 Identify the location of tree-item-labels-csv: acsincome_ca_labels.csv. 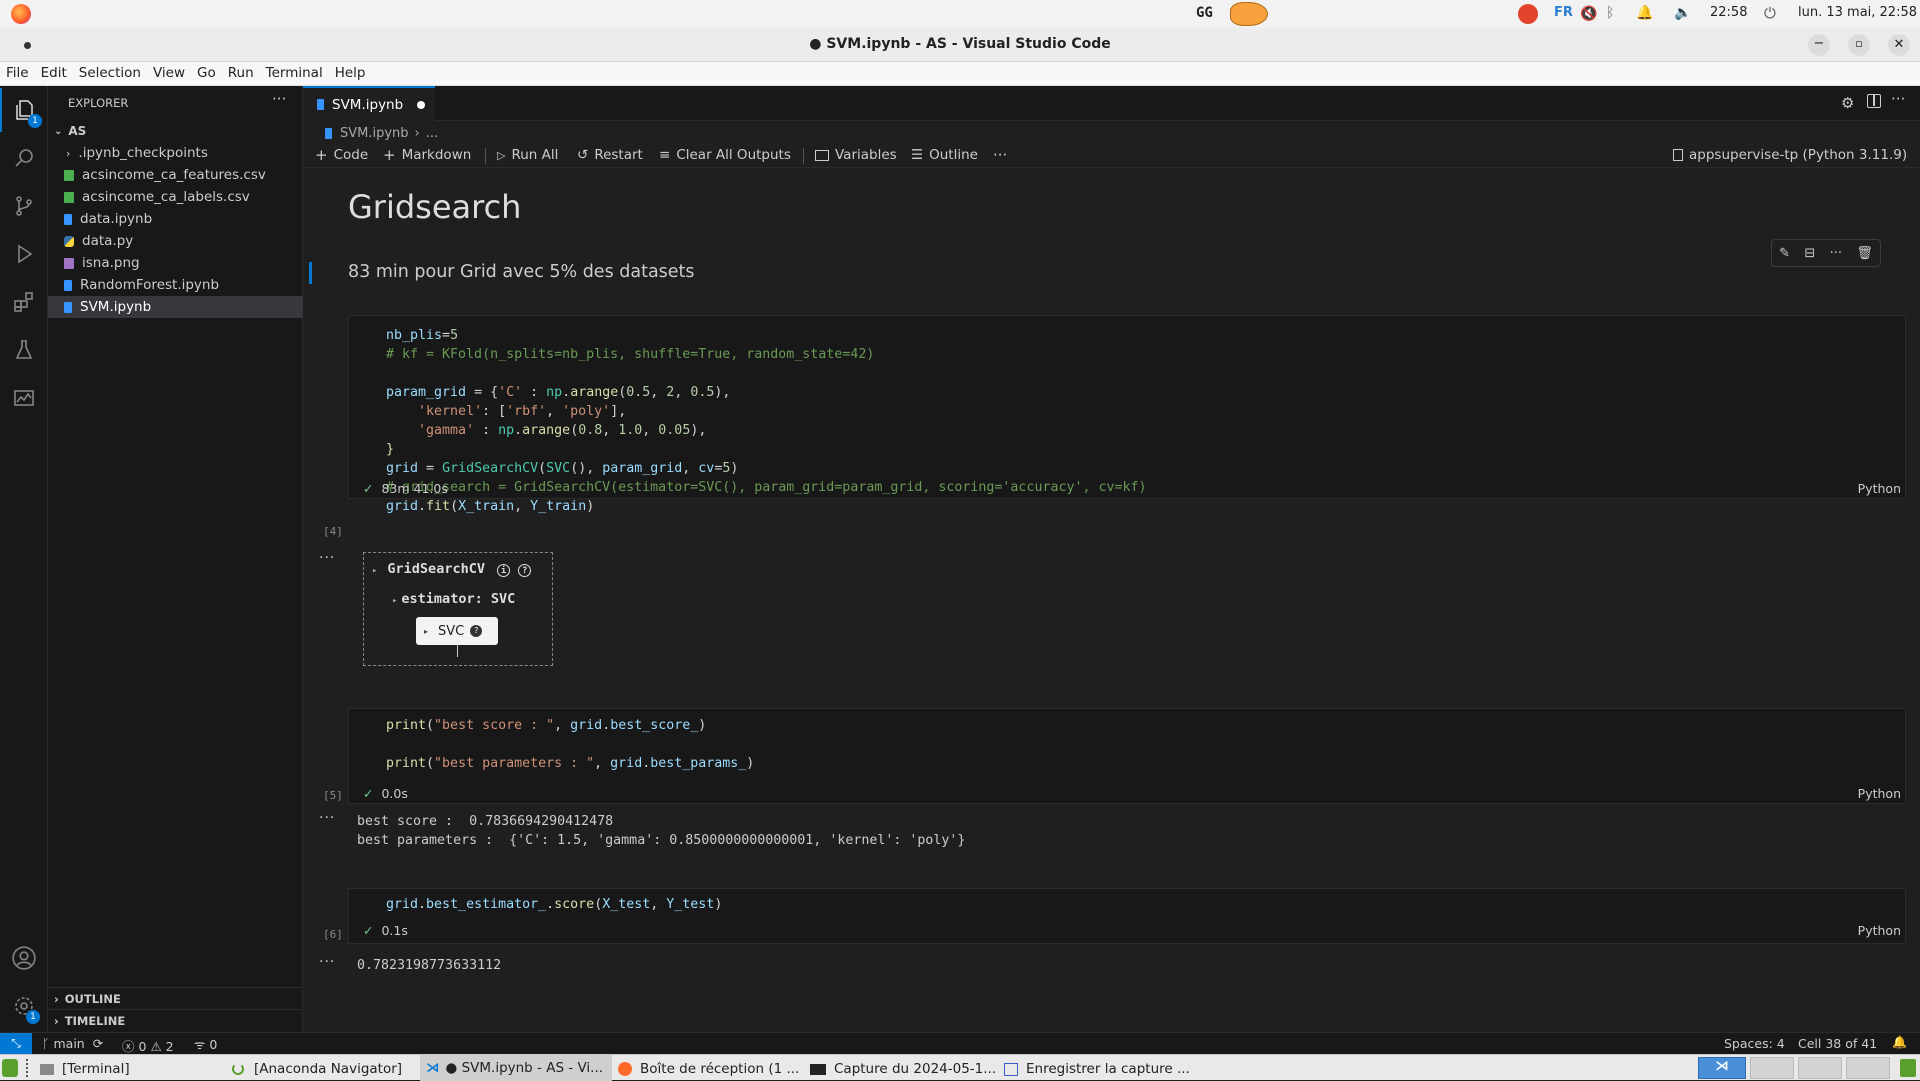
(175, 197).